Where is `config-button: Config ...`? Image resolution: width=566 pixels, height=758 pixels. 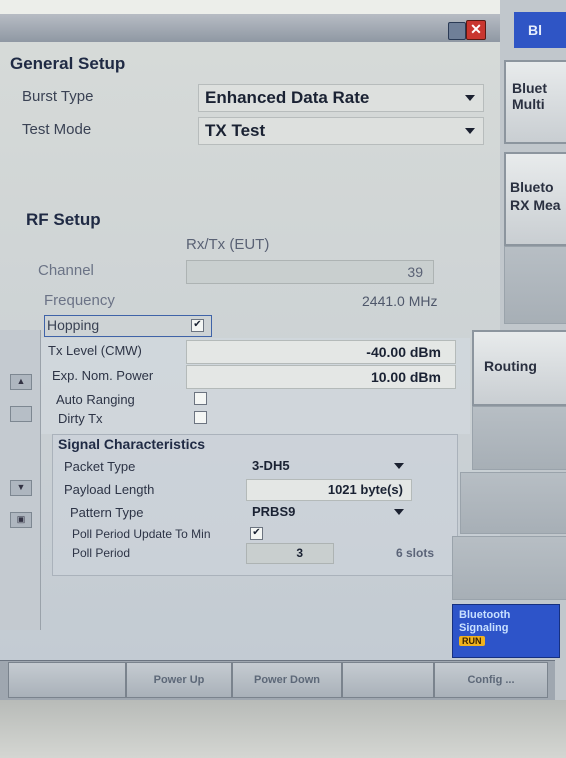
config-button: Config ... is located at coordinates (491, 680).